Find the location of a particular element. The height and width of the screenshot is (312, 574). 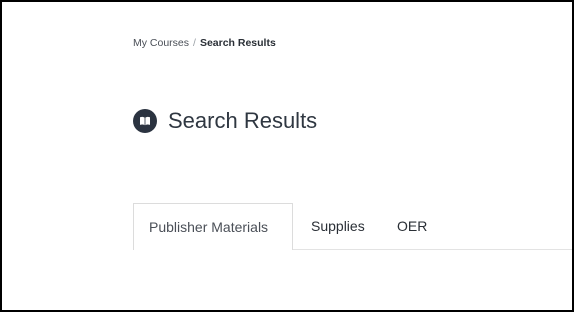

tab-label: OER is located at coordinates (412, 226).